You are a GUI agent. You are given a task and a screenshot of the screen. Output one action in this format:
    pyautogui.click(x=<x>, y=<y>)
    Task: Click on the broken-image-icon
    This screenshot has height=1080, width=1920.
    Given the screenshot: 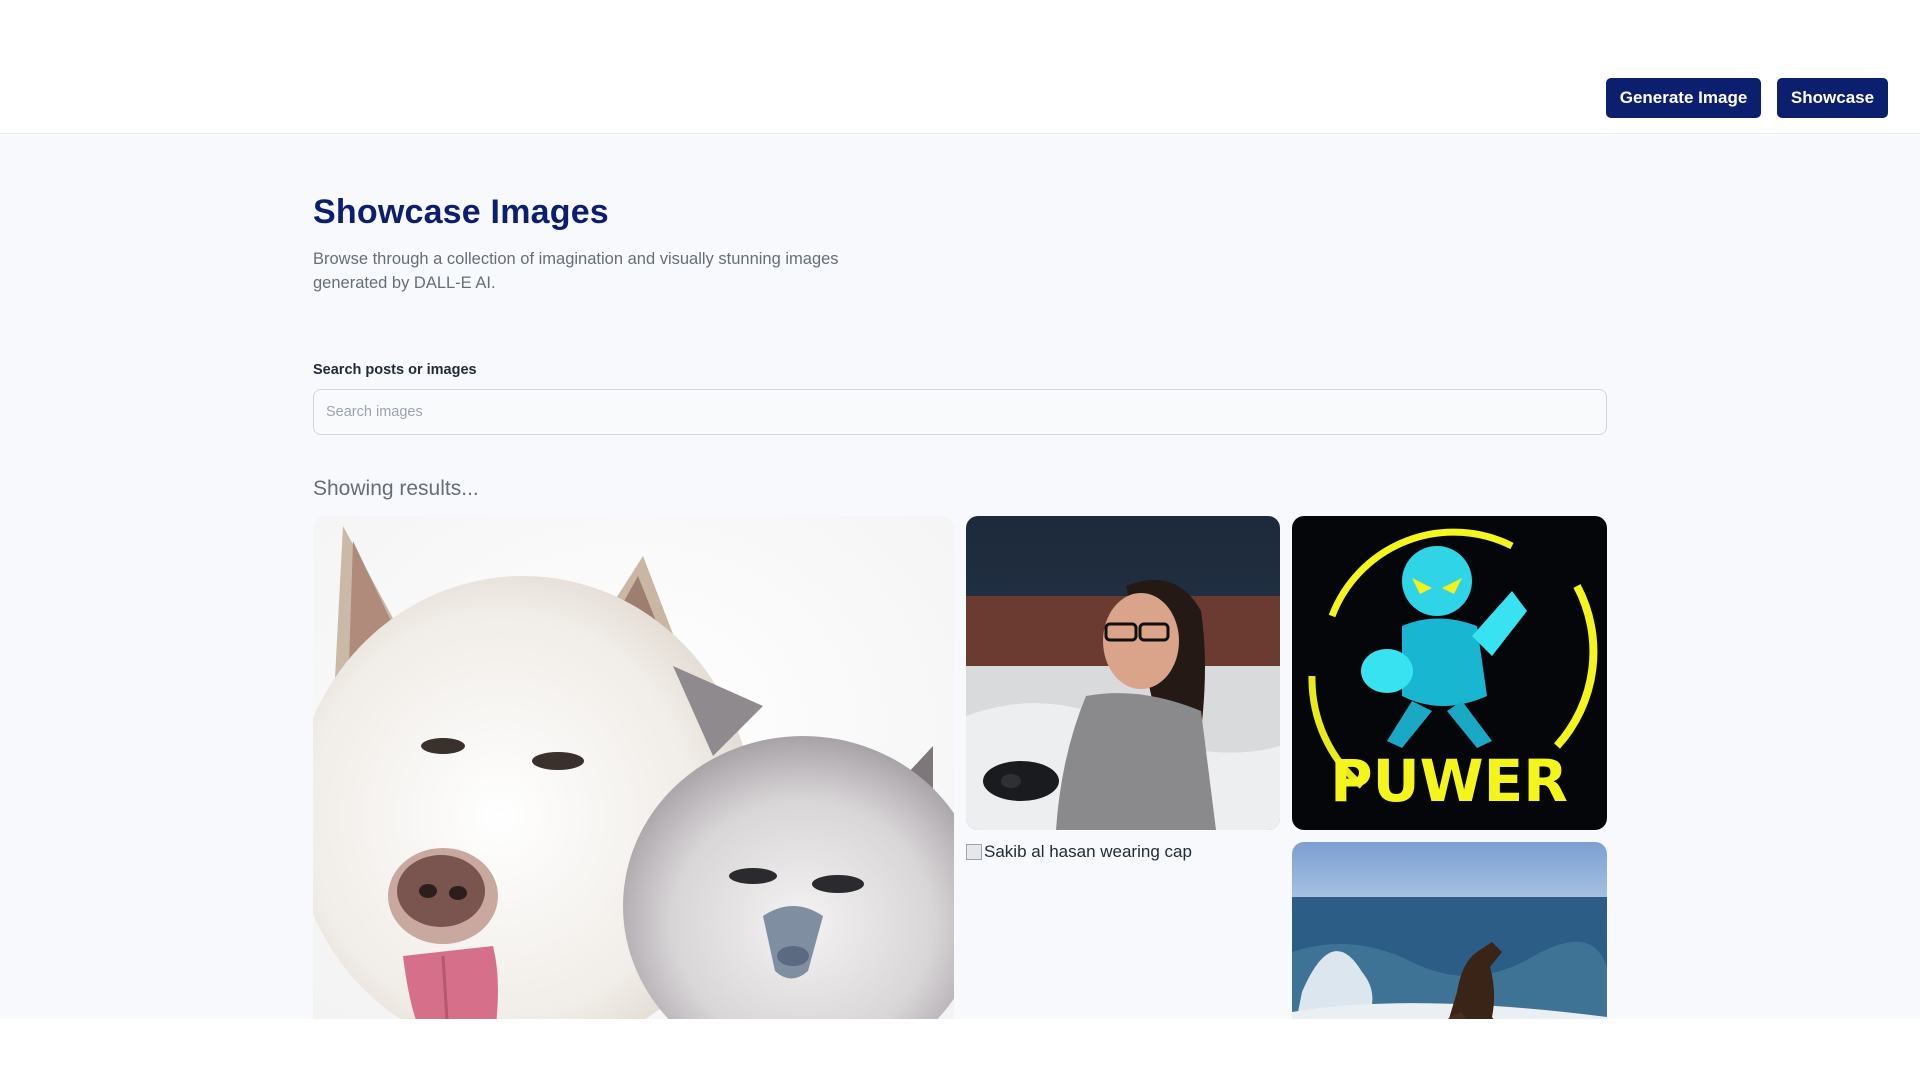 What is the action you would take?
    pyautogui.click(x=974, y=852)
    